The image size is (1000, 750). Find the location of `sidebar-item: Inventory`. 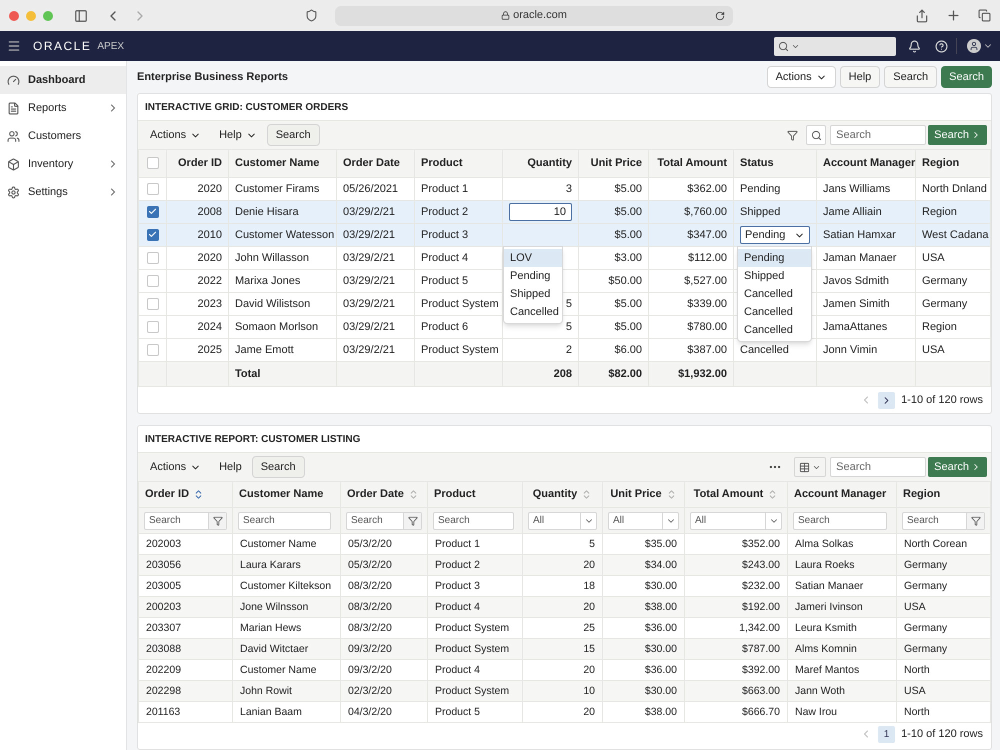

sidebar-item: Inventory is located at coordinates (63, 164).